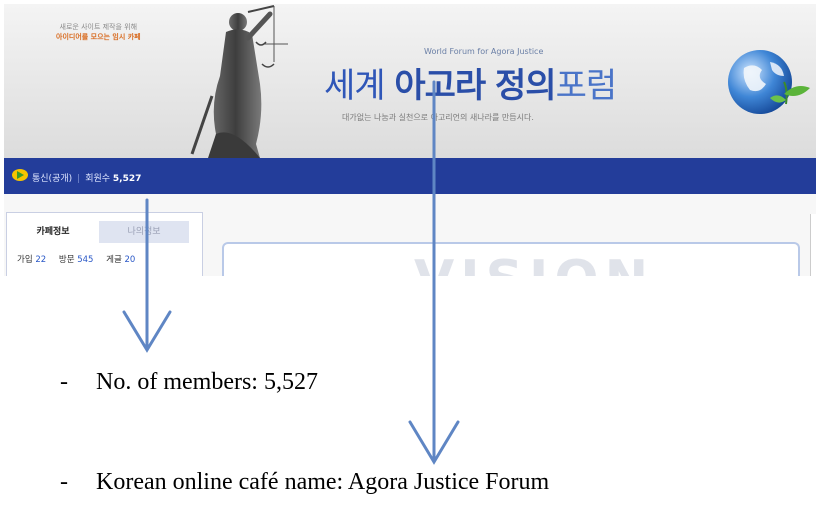 The image size is (824, 506). What do you see at coordinates (85, 260) in the screenshot?
I see `stat-value: 545` at bounding box center [85, 260].